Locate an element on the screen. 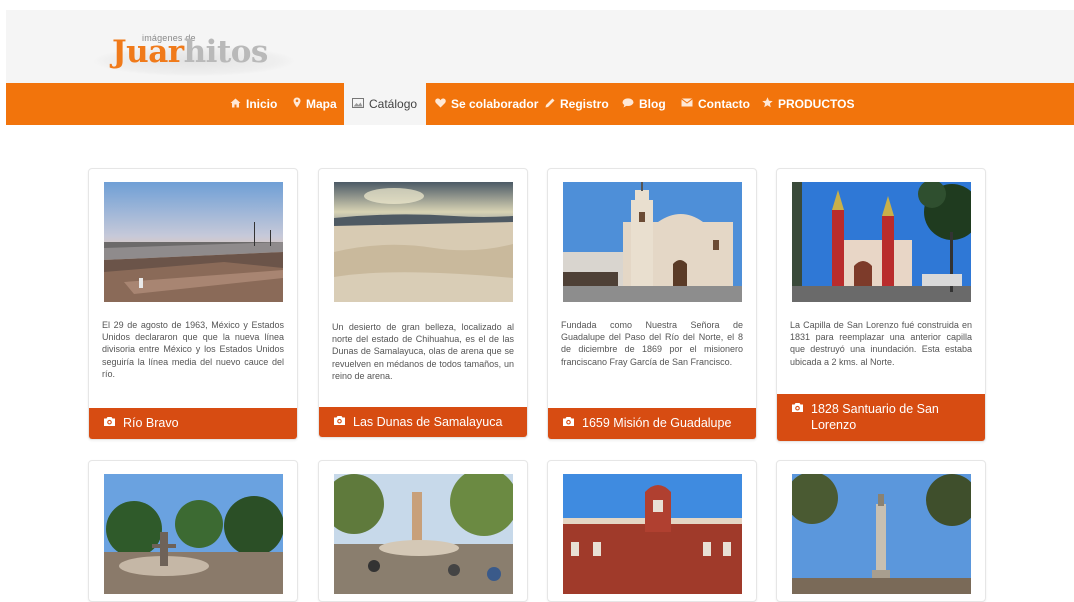  card-title: Río Bravo is located at coordinates (151, 423).